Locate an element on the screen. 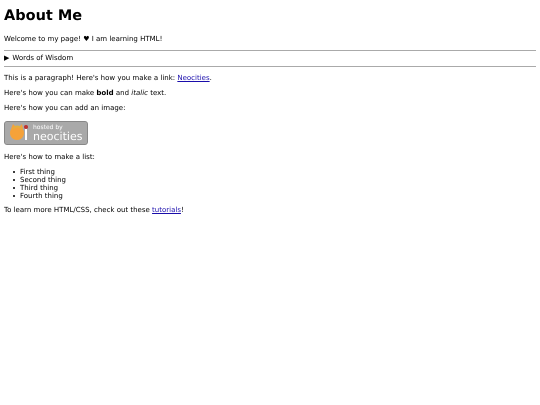 The width and height of the screenshot is (540, 405). badge-logo-text: neocities is located at coordinates (57, 136).